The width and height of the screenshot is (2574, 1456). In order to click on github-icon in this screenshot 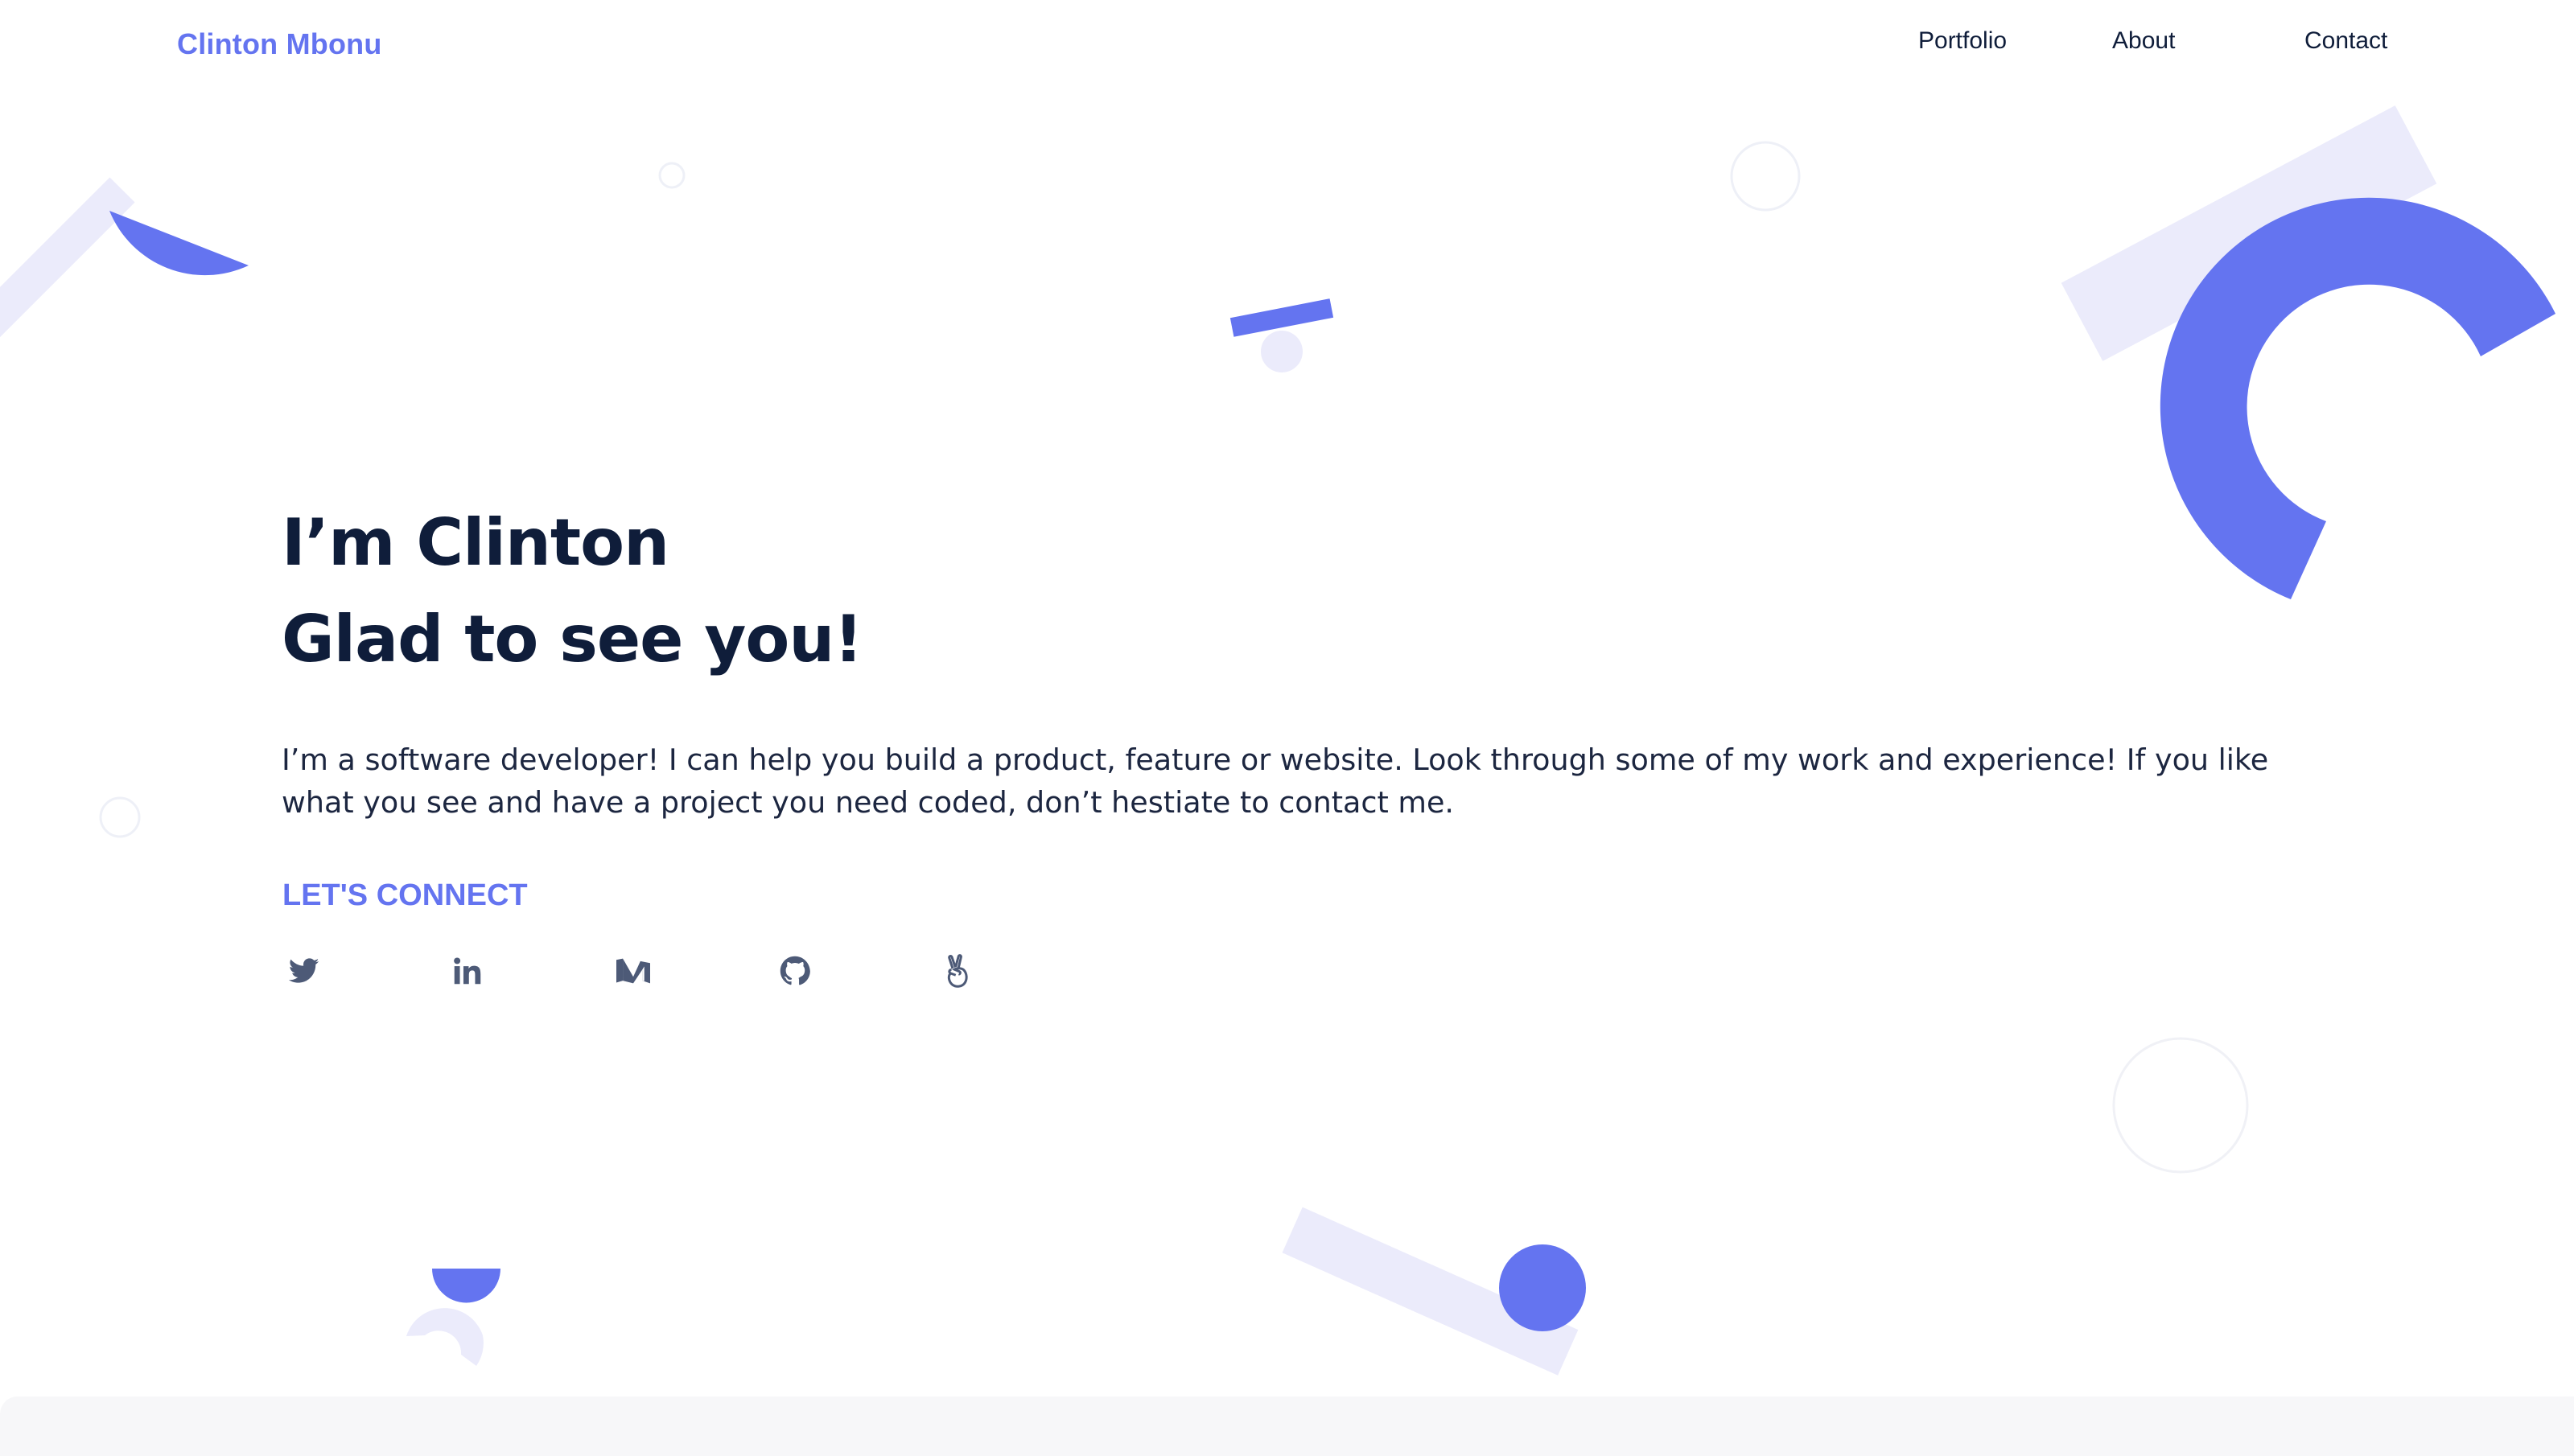, I will do `click(795, 971)`.